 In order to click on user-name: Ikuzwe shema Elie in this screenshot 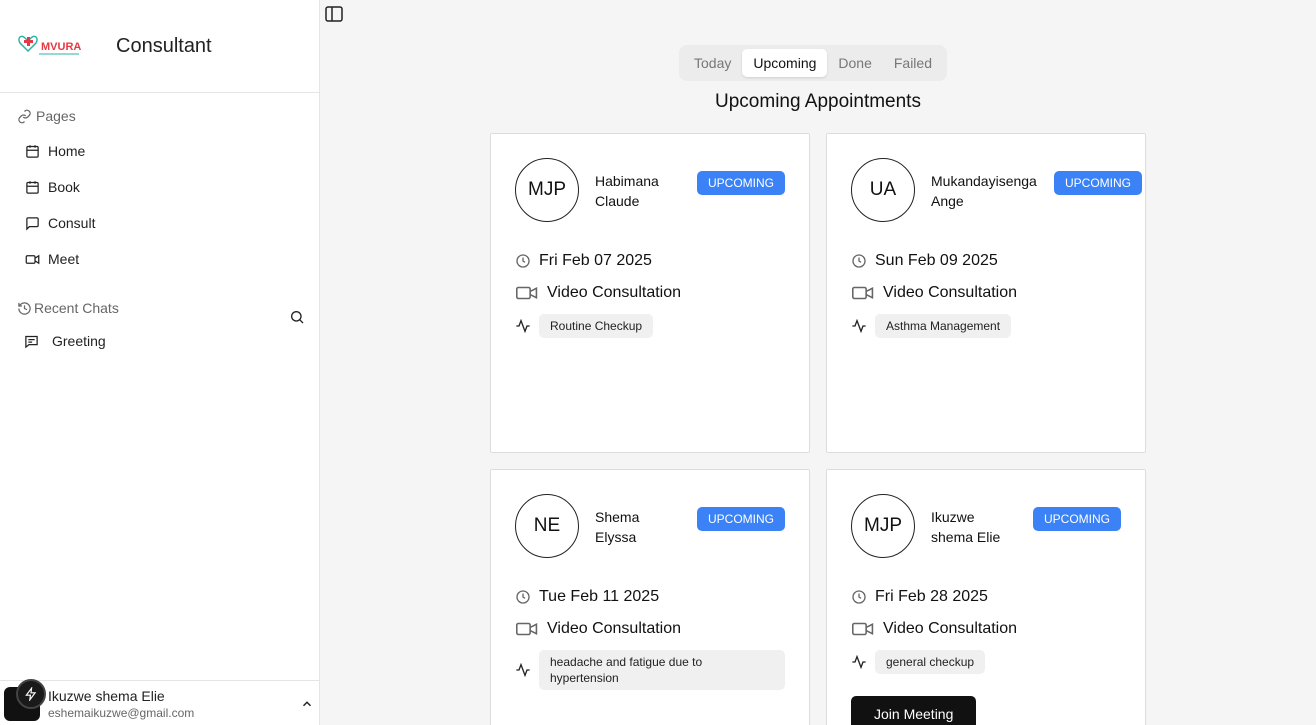, I will do `click(106, 696)`.